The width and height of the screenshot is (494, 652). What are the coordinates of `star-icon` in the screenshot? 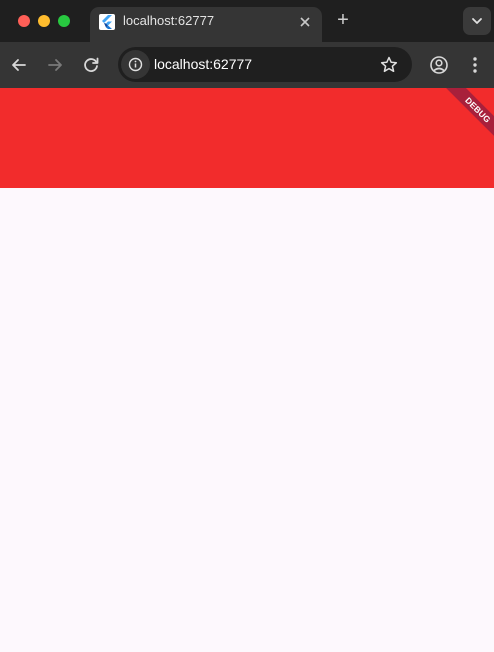 It's located at (389, 64).